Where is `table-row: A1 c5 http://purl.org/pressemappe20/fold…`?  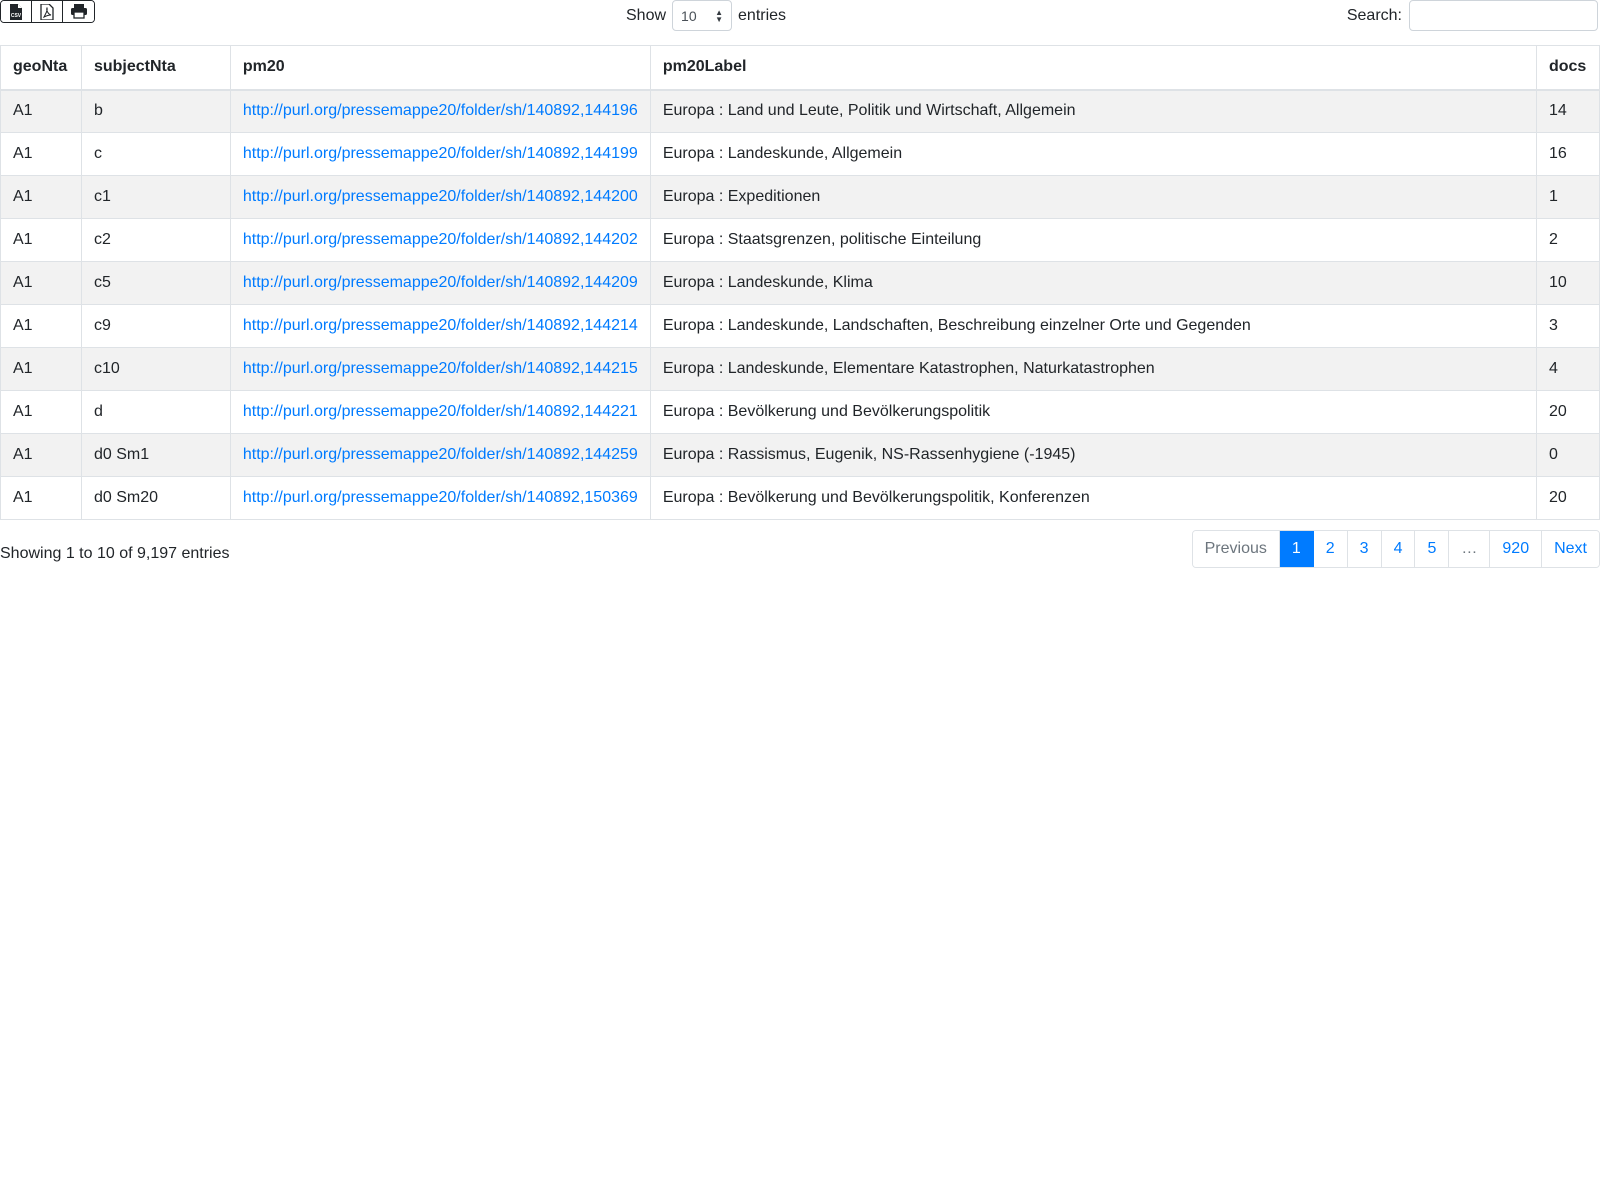
table-row: A1 c5 http://purl.org/pressemappe20/fold… is located at coordinates (800, 283).